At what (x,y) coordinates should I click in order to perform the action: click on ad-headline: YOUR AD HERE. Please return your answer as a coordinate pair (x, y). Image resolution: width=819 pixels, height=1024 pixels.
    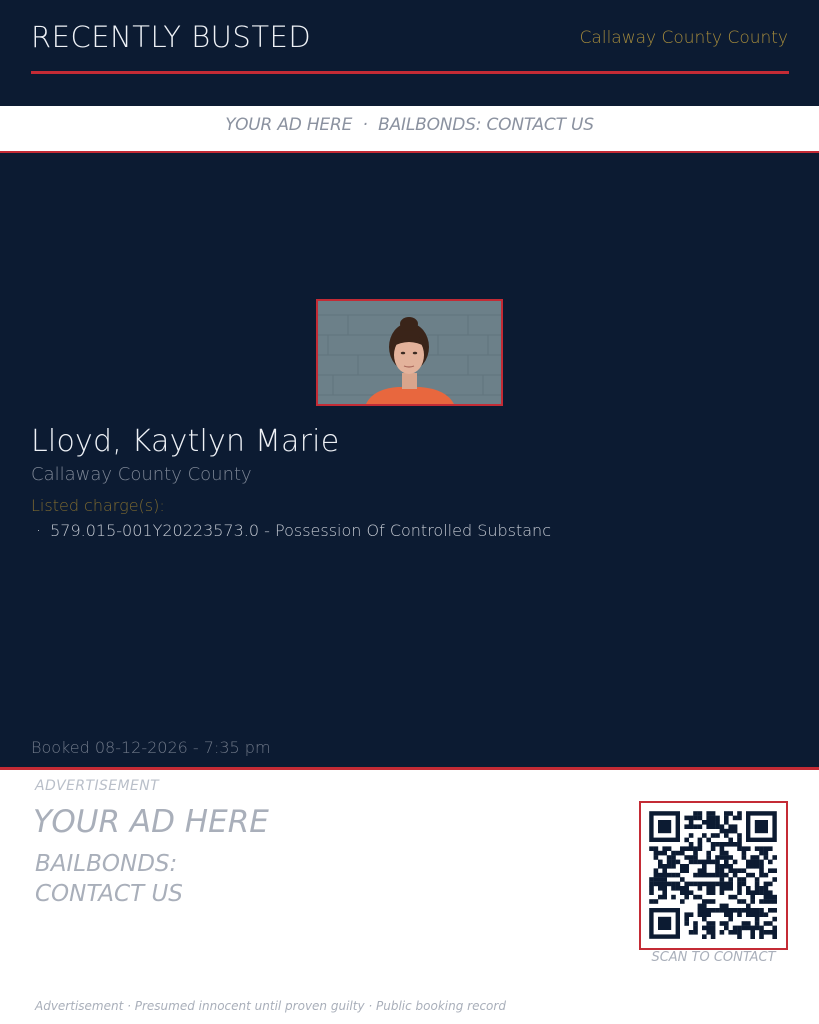
    Looking at the image, I should click on (151, 822).